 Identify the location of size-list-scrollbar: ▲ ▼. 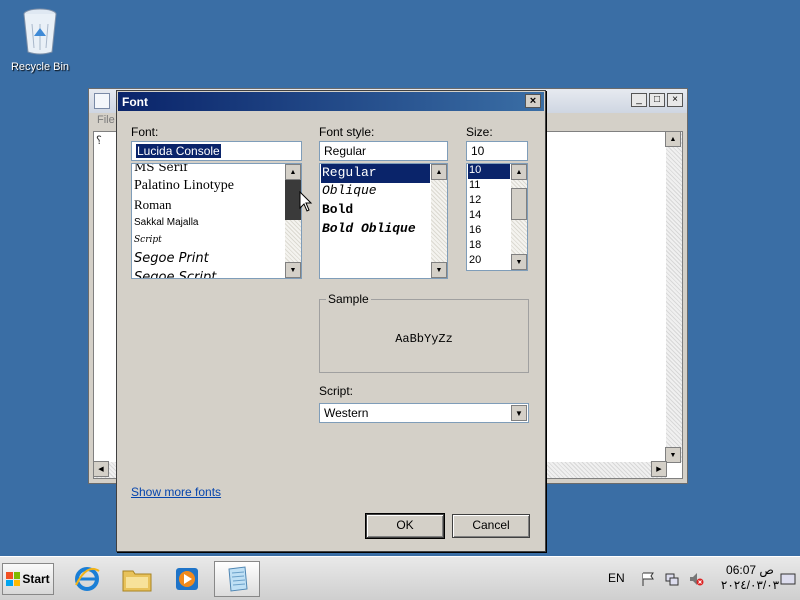
(519, 217).